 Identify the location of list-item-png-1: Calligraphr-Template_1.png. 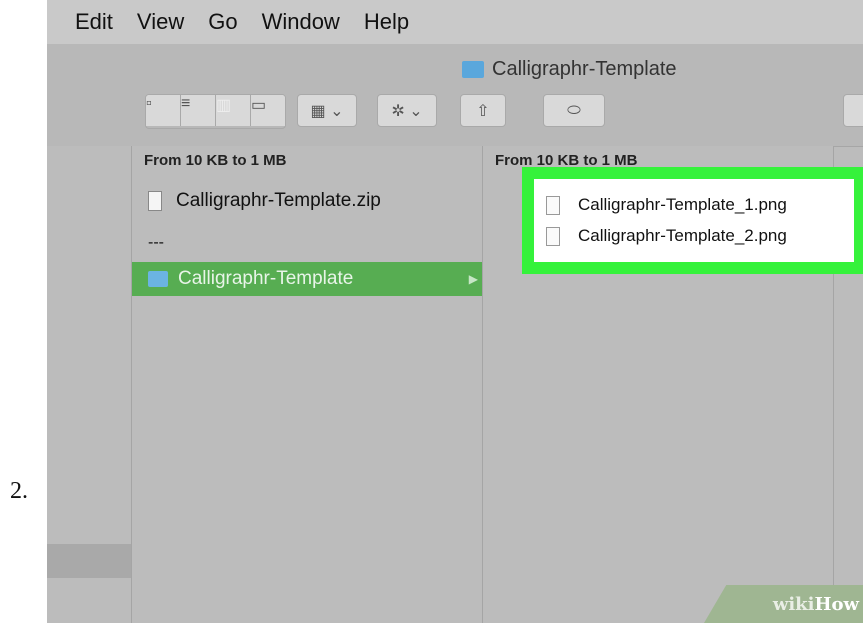
(660, 205).